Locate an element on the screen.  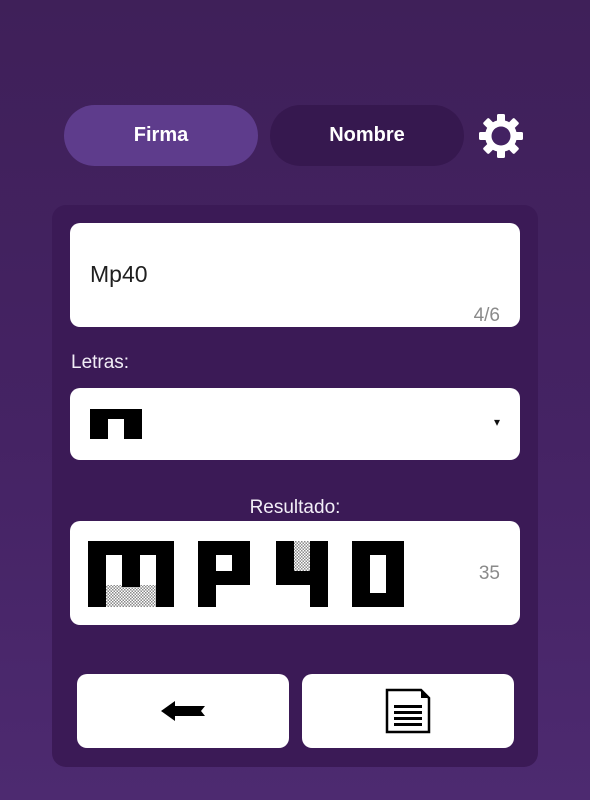
tab-bar: Firma Nombre is located at coordinates (299, 135).